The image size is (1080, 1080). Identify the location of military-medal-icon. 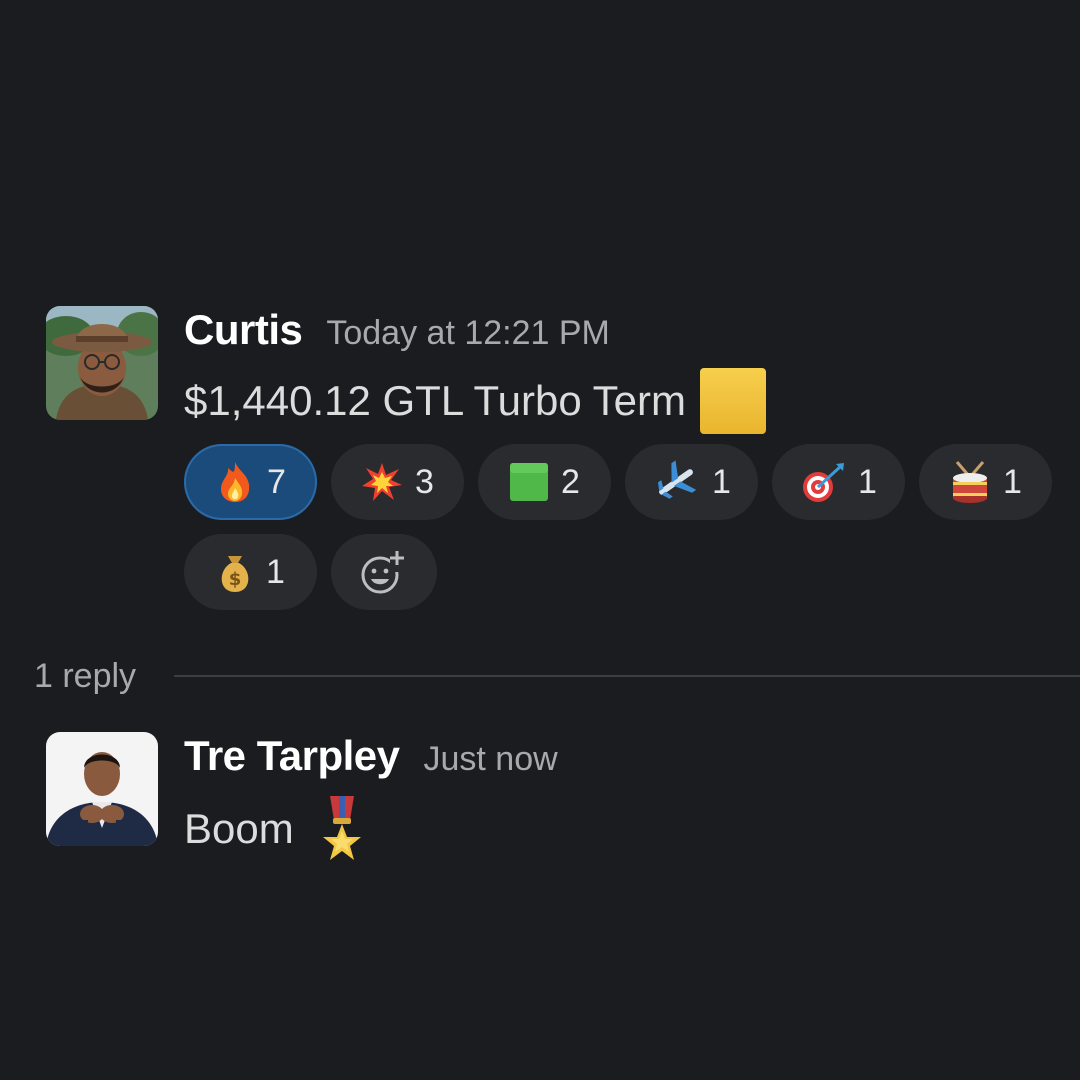
(342, 829).